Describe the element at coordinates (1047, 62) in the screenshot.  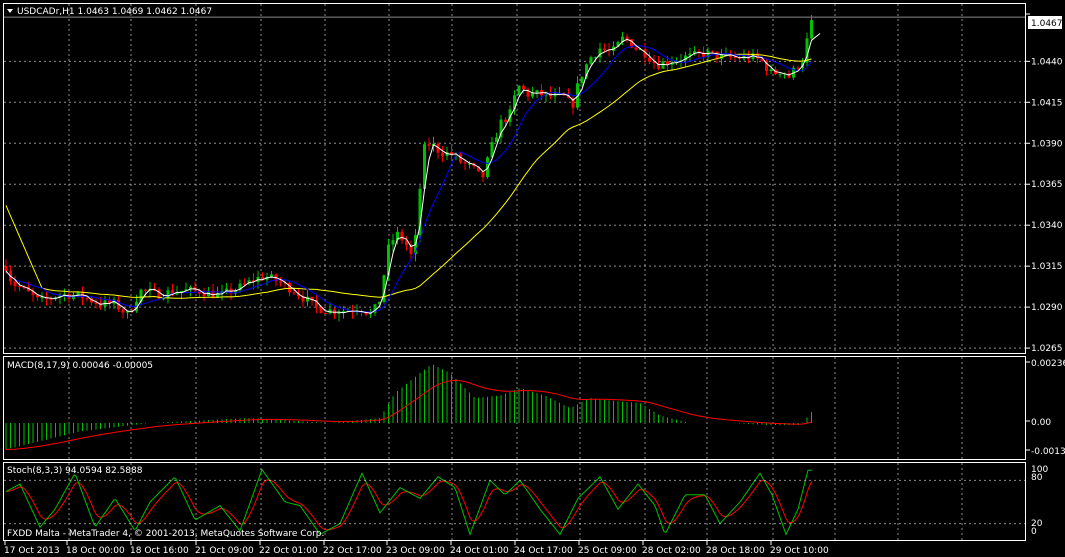
I see `price-tick-label: 1.0440` at that location.